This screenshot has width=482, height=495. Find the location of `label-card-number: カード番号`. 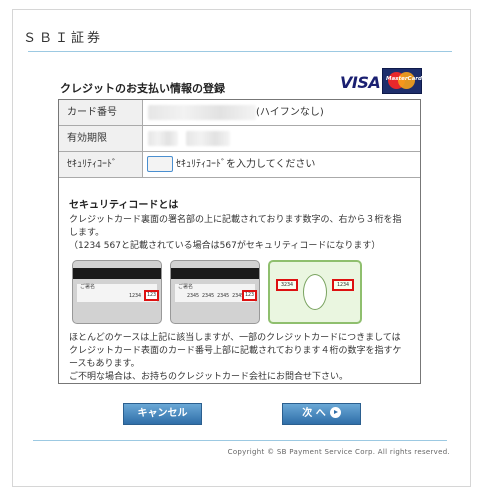

label-card-number: カード番号 is located at coordinates (101, 112).